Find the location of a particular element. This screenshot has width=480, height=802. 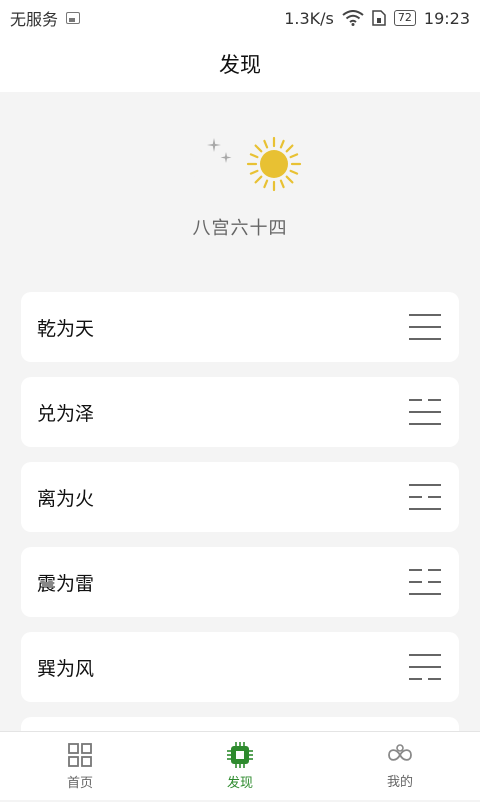

palace-name: 离为火 is located at coordinates (66, 498).